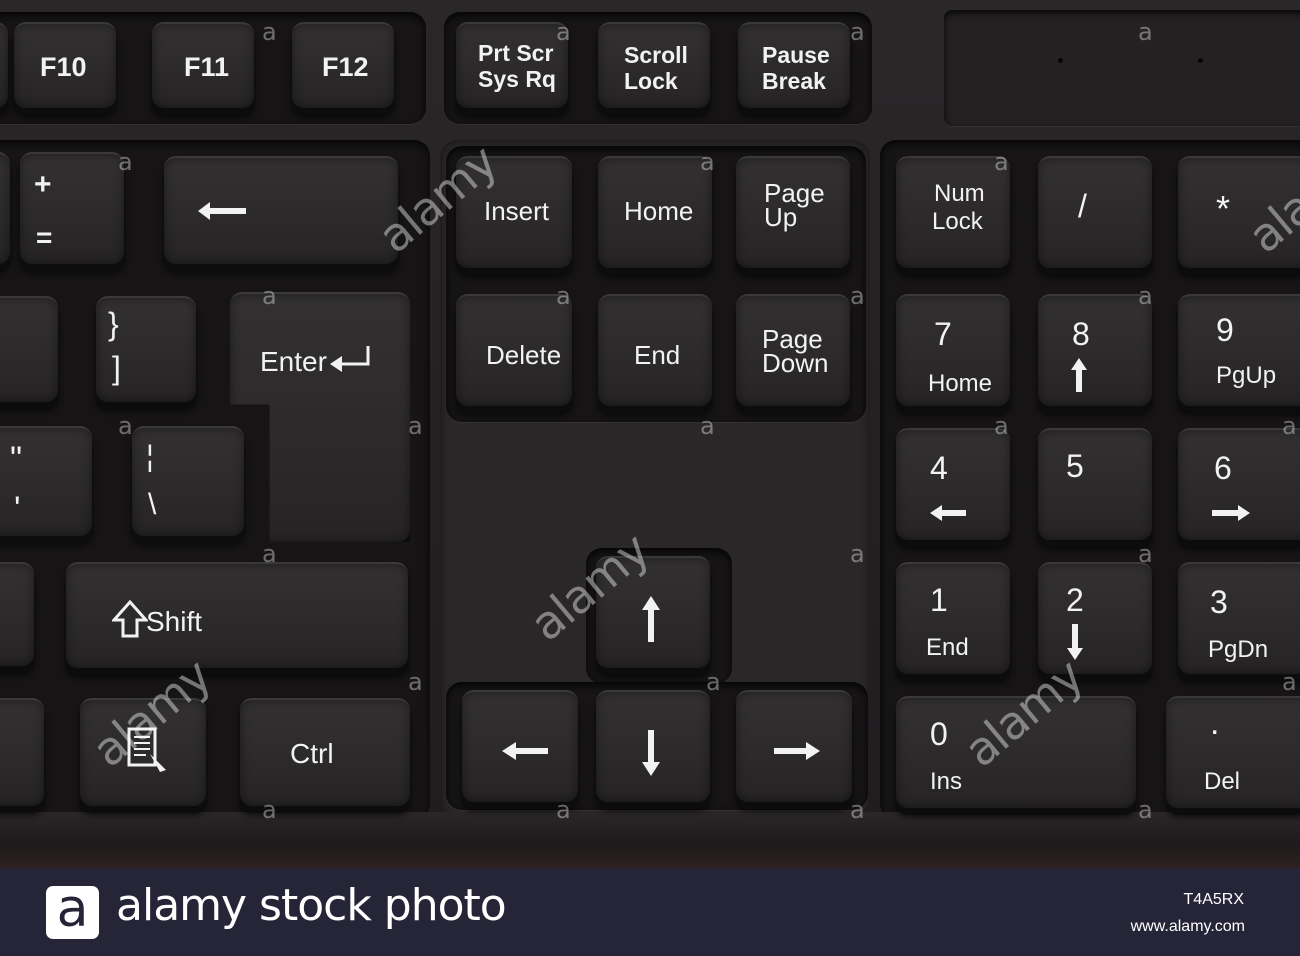  I want to click on brand-text: alamy stock photo, so click(311, 905).